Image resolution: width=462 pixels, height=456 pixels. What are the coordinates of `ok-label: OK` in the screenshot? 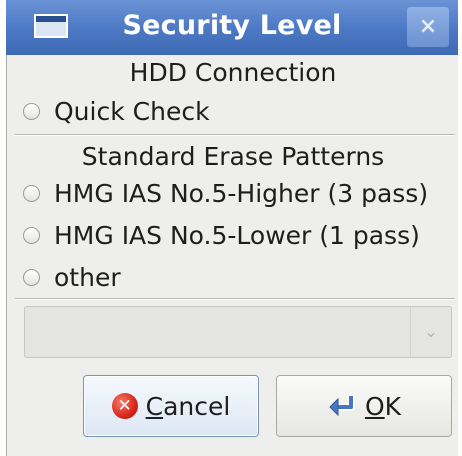 It's located at (383, 406).